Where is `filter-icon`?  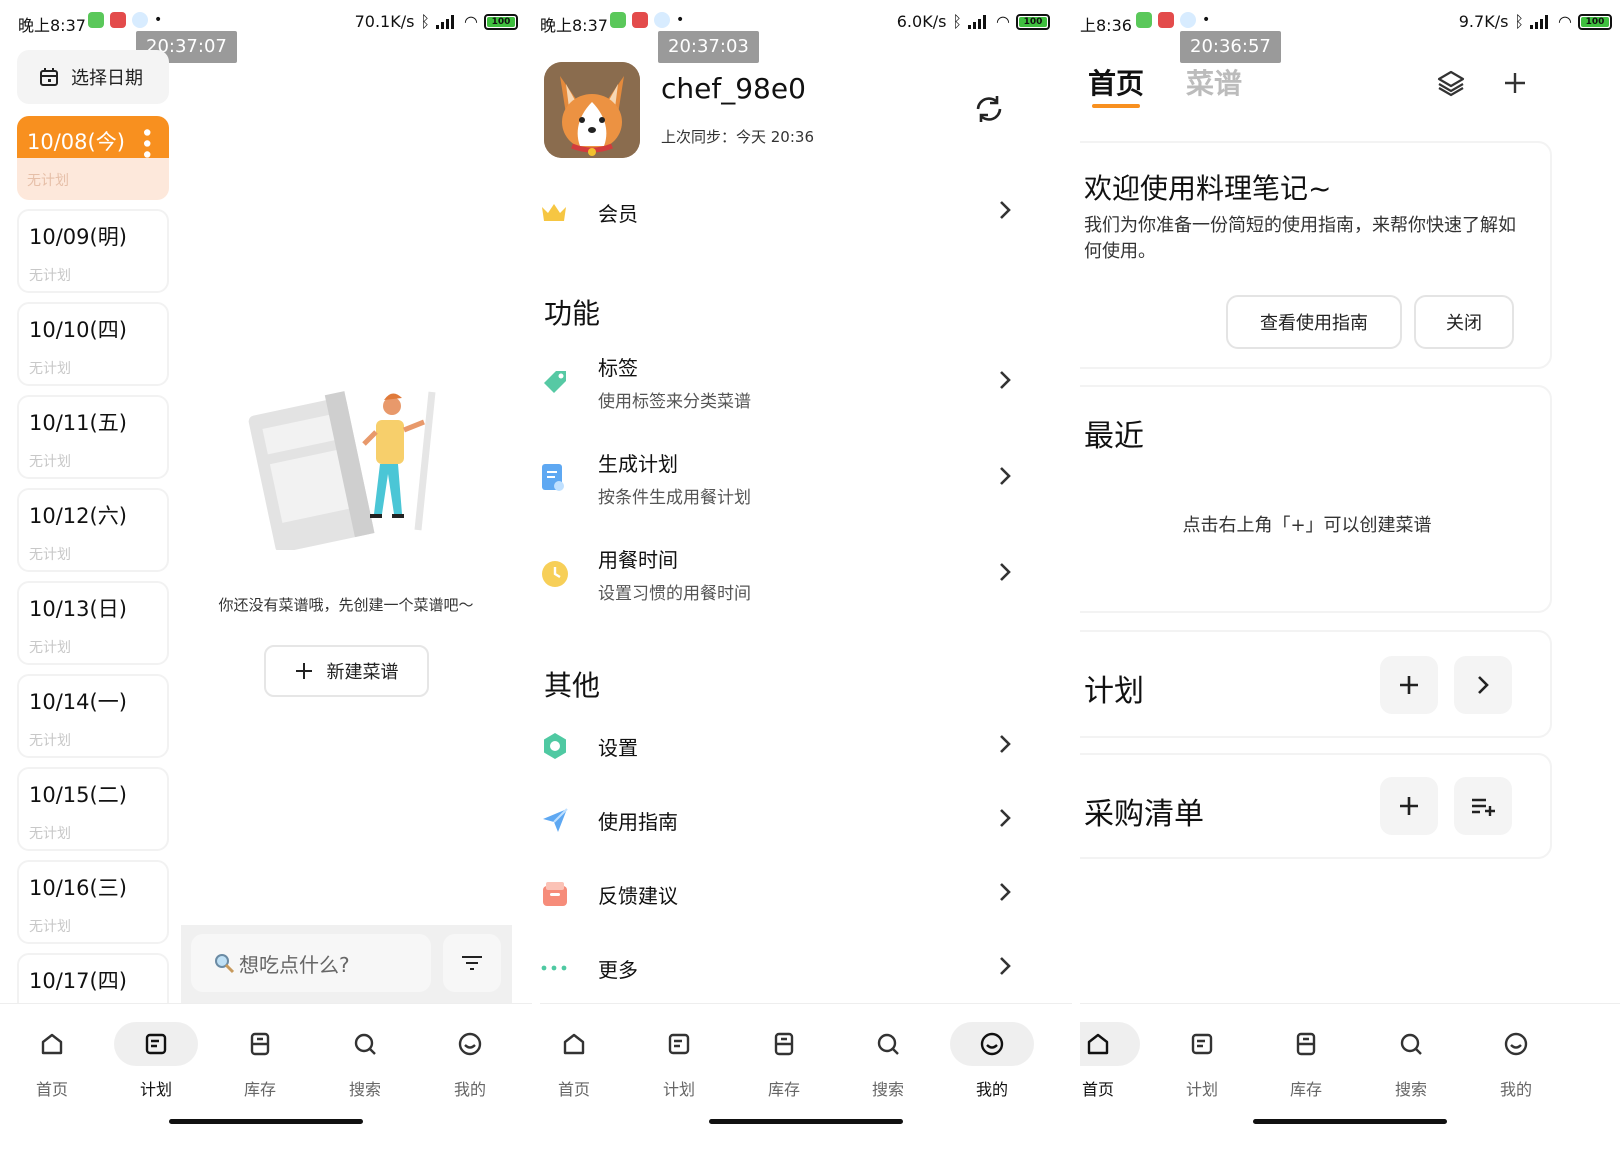 filter-icon is located at coordinates (472, 963).